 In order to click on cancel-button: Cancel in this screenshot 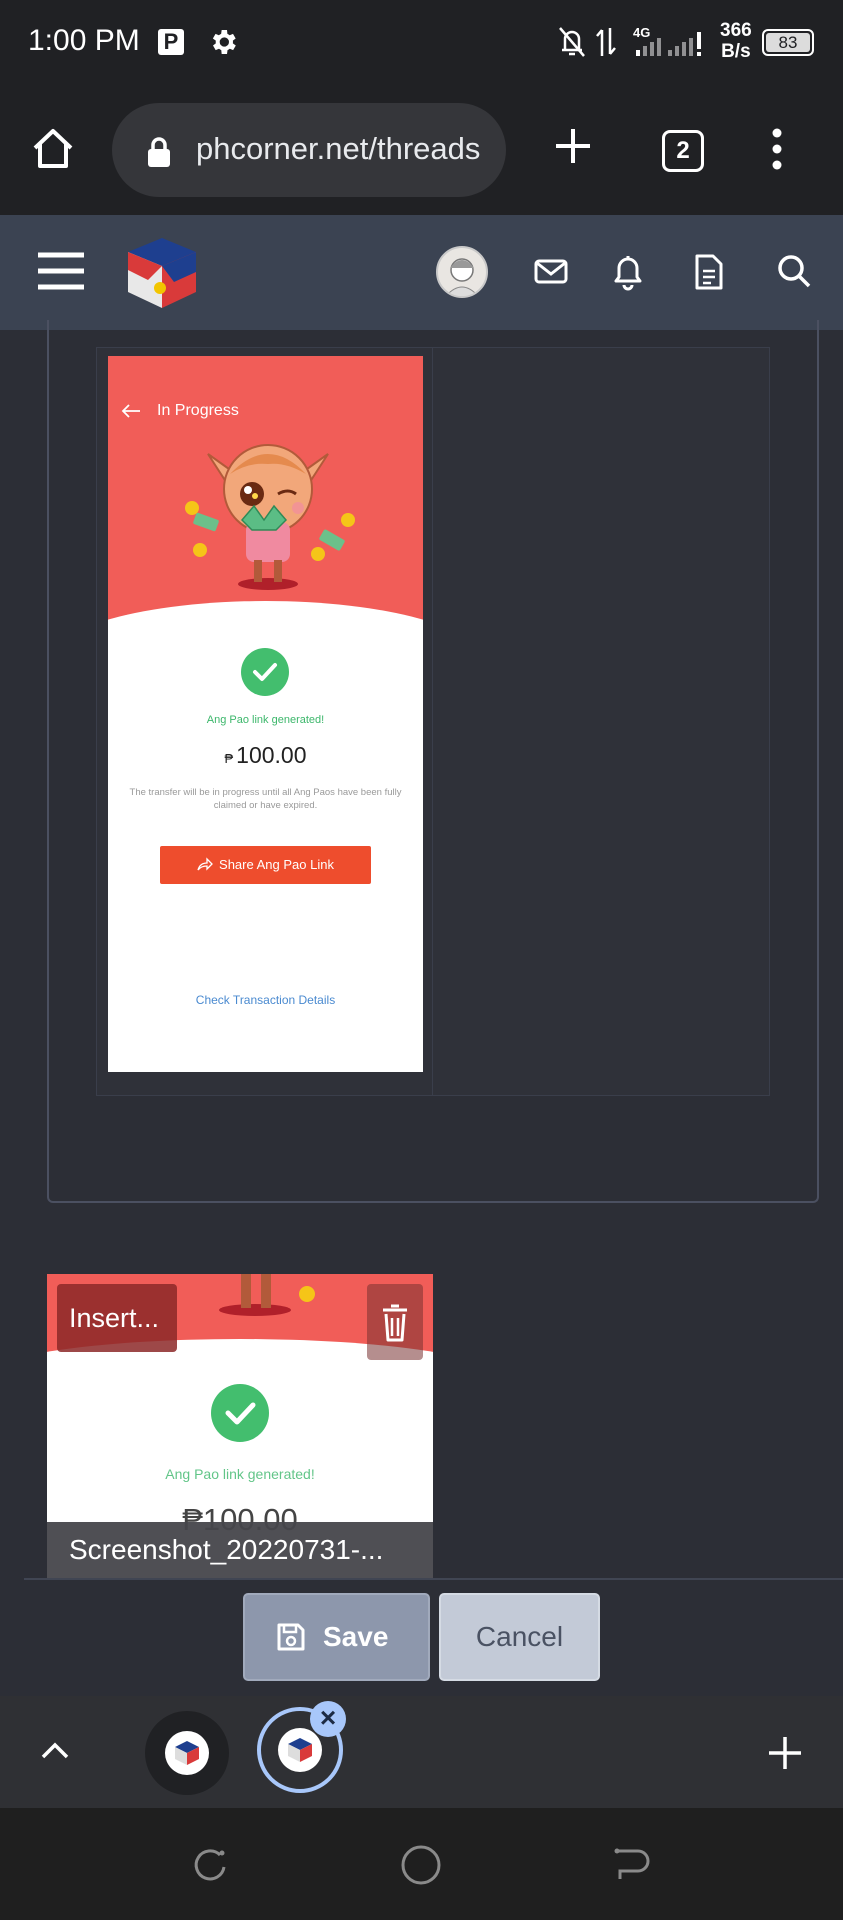, I will do `click(519, 1637)`.